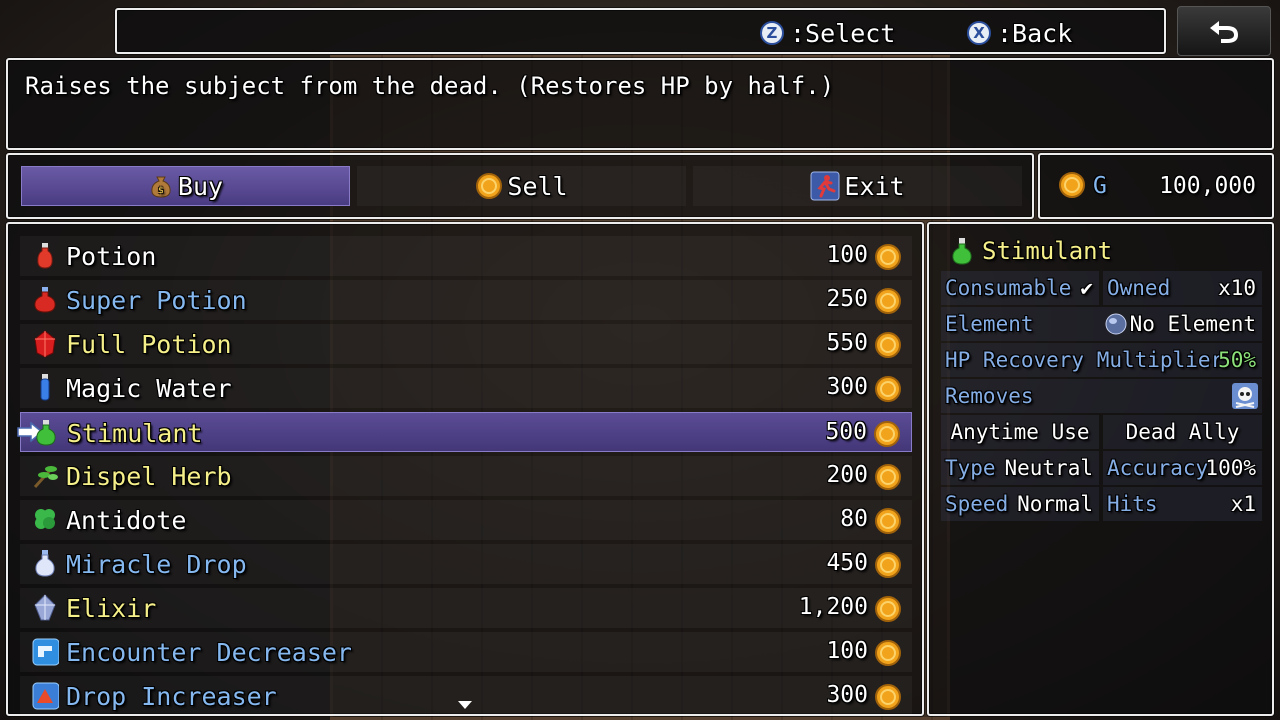  What do you see at coordinates (1243, 504) in the screenshot?
I see `hits-value: x1` at bounding box center [1243, 504].